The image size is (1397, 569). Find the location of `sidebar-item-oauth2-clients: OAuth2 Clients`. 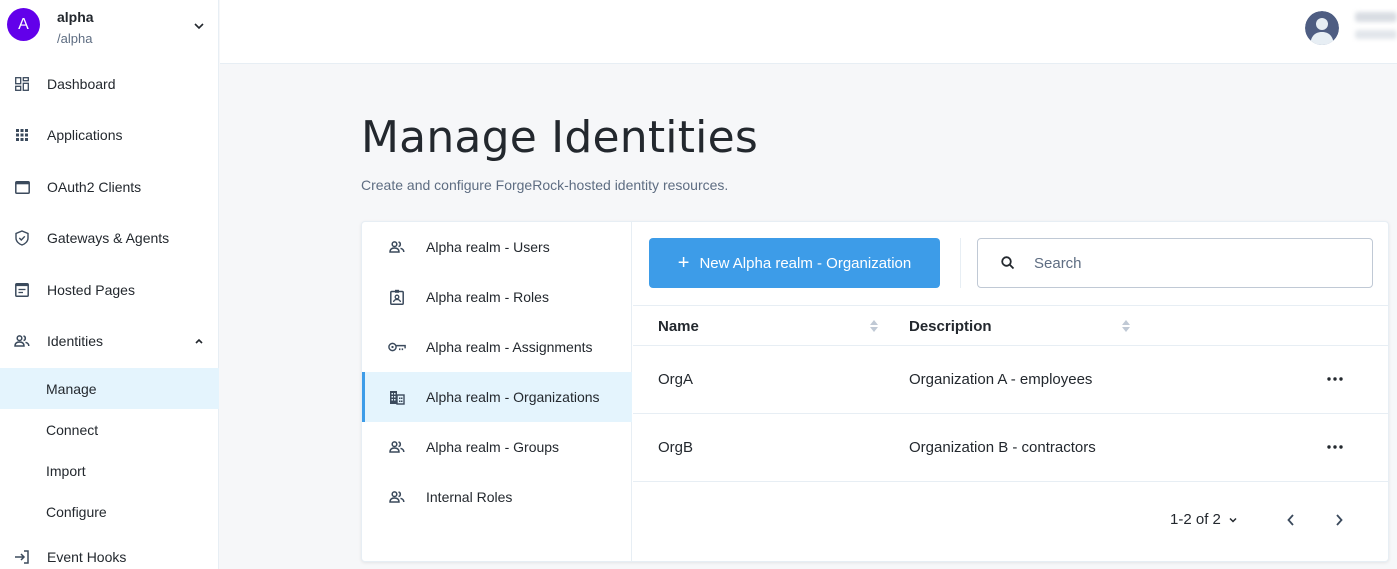

sidebar-item-oauth2-clients: OAuth2 Clients is located at coordinates (109, 187).